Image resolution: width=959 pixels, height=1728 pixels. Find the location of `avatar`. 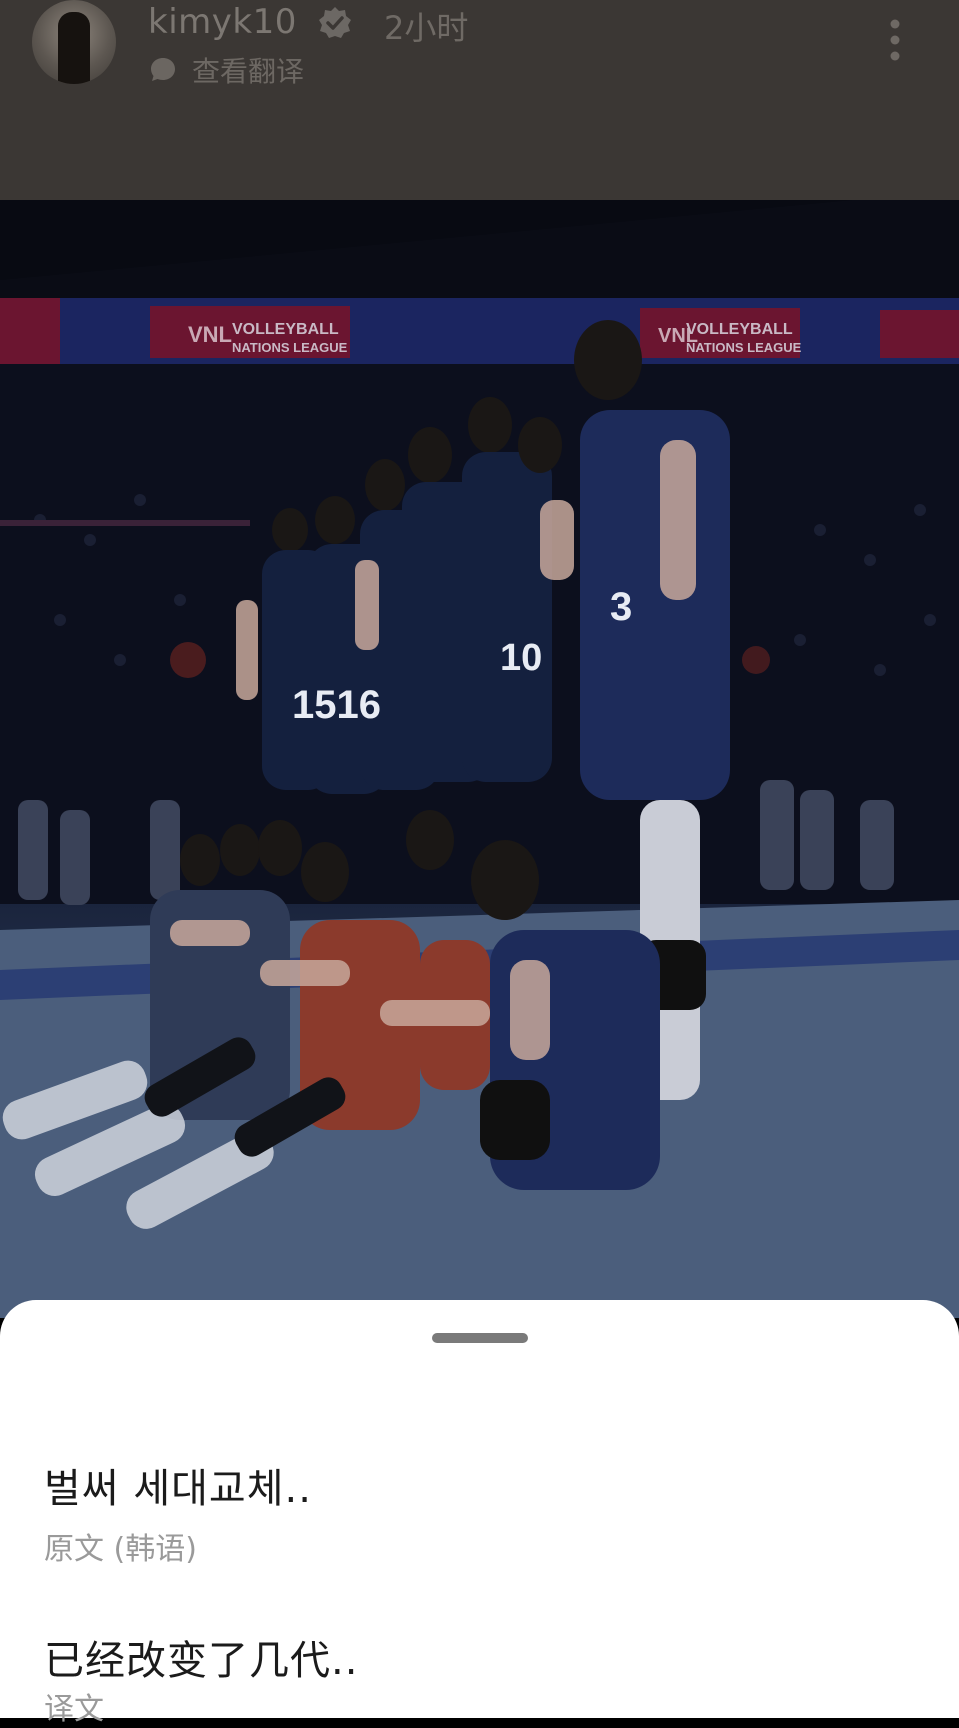

avatar is located at coordinates (74, 42).